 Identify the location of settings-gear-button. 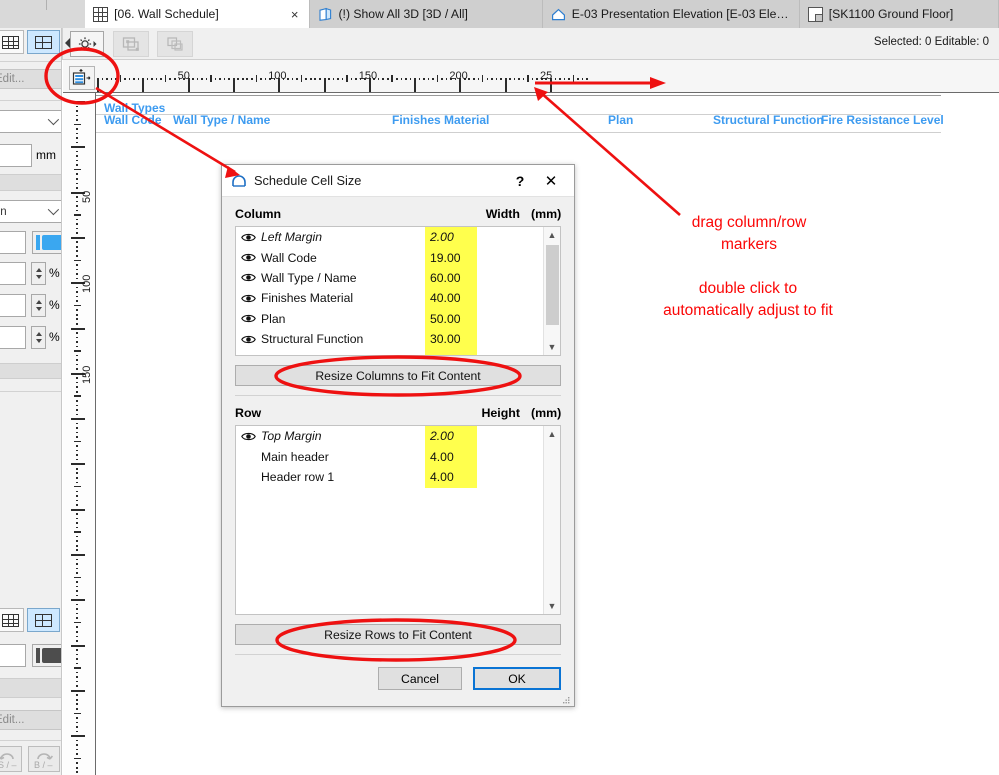
(87, 44).